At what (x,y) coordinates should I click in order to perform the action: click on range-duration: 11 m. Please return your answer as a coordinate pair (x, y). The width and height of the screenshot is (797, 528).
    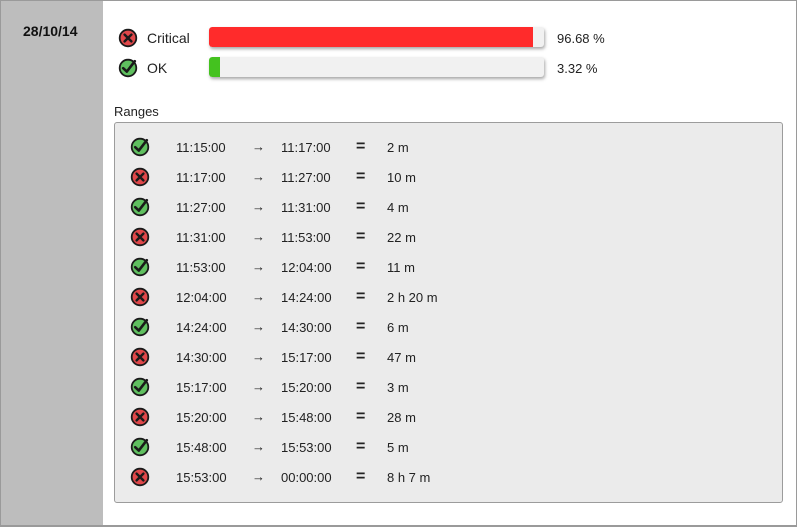
    Looking at the image, I should click on (401, 267).